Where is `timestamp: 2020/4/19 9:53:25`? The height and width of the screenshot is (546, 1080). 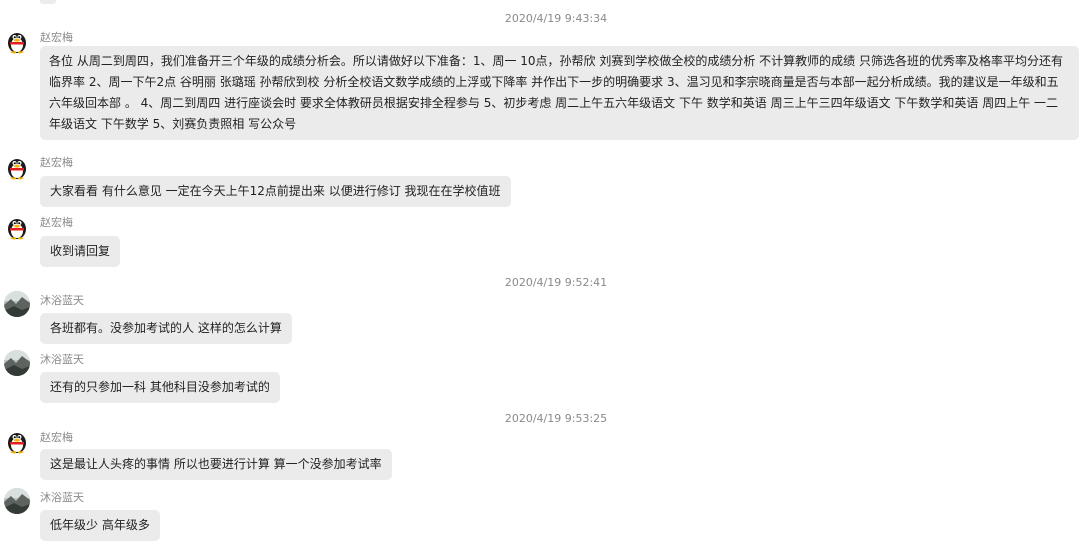
timestamp: 2020/4/19 9:53:25 is located at coordinates (556, 418).